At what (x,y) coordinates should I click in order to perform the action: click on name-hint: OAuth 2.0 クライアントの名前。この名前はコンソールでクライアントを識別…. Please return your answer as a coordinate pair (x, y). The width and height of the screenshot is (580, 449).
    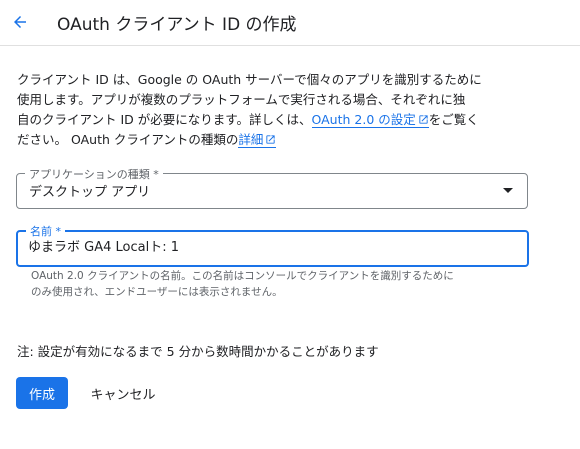
    Looking at the image, I should click on (276, 284).